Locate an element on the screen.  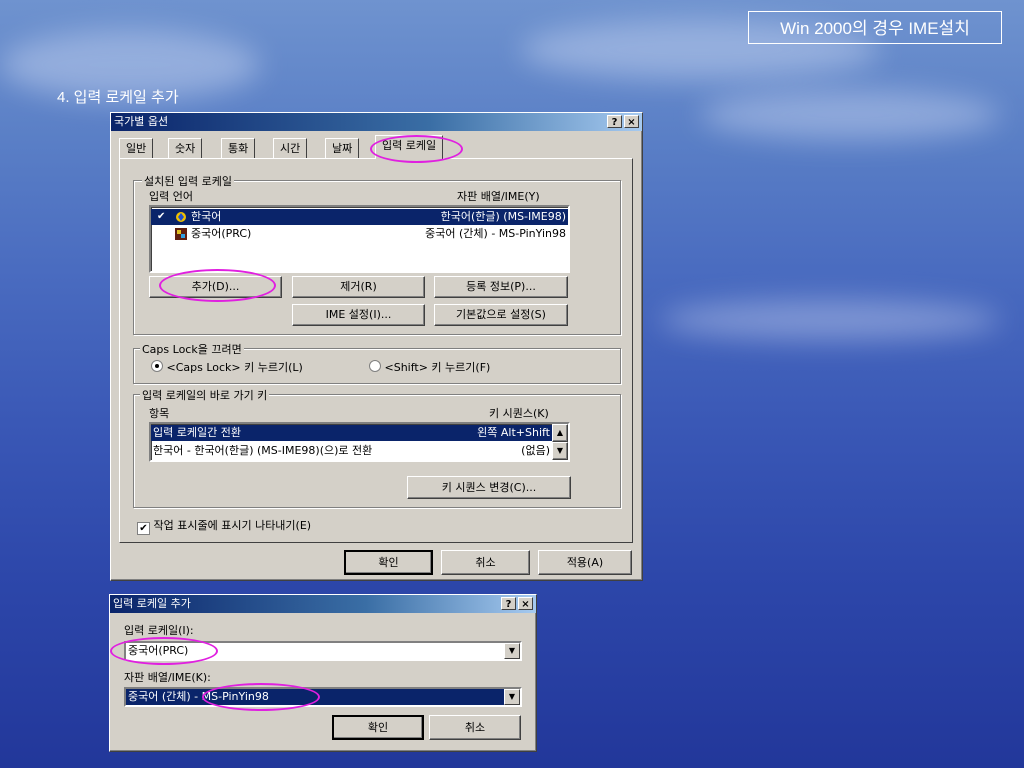
locale-dropdown: 중국어(PRC) ▼ is located at coordinates (323, 651).